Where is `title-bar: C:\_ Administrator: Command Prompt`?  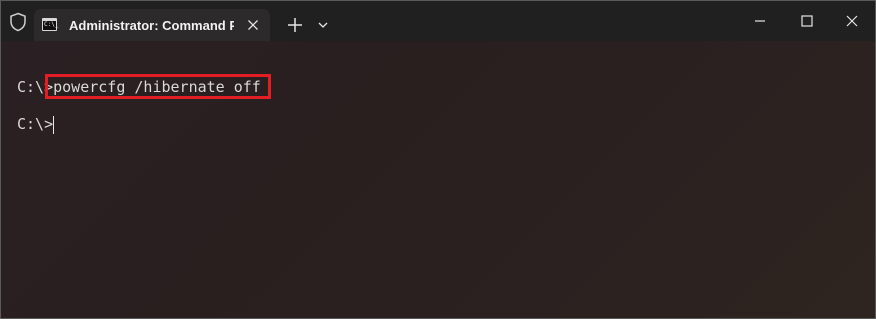 title-bar: C:\_ Administrator: Command Prompt is located at coordinates (438, 21).